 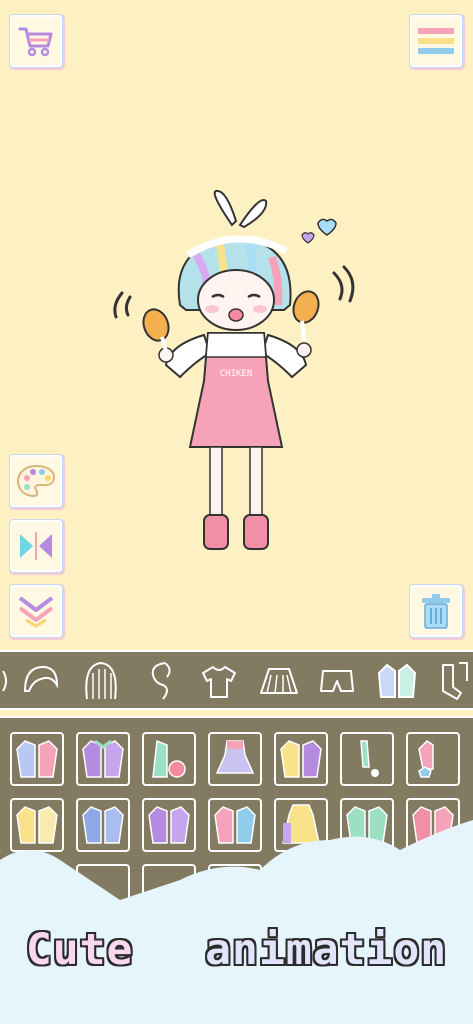 I want to click on shop-button, so click(x=36, y=41).